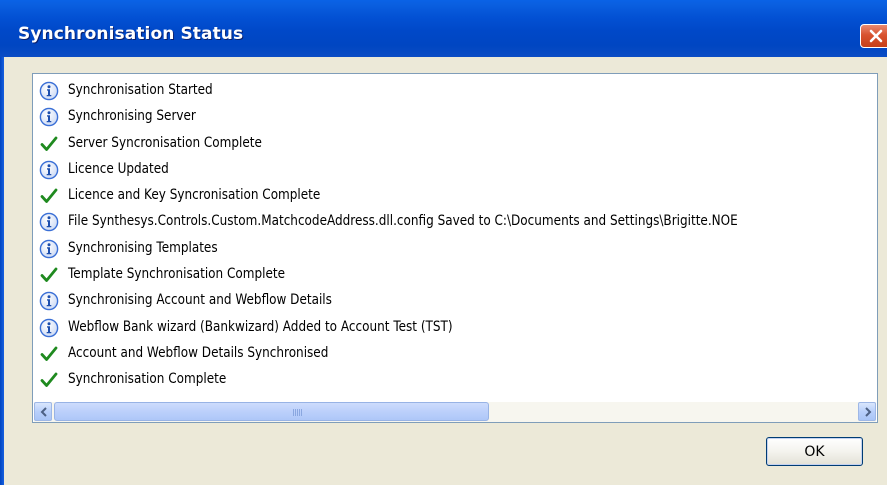 This screenshot has height=485, width=887. Describe the element at coordinates (140, 90) in the screenshot. I see `log-entry-text: Synchronisation Started` at that location.